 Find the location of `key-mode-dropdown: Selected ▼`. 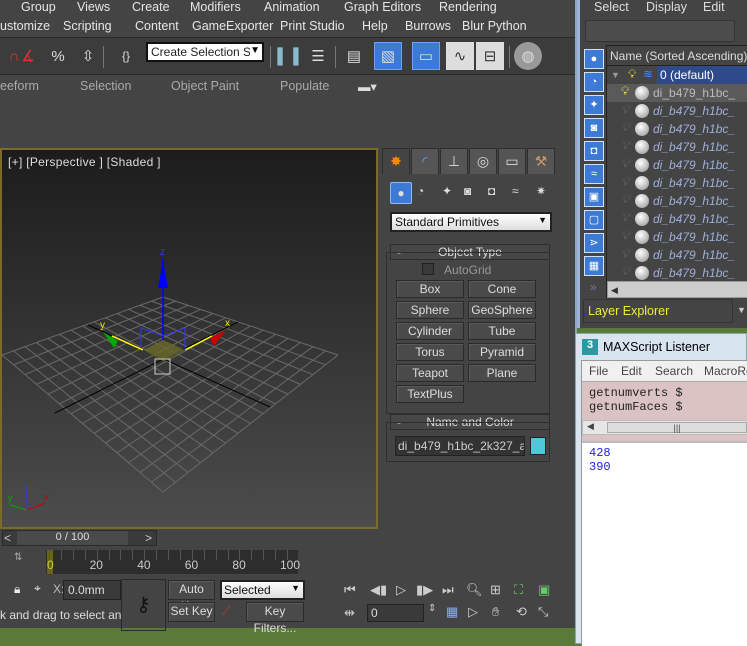

key-mode-dropdown: Selected ▼ is located at coordinates (262, 590).